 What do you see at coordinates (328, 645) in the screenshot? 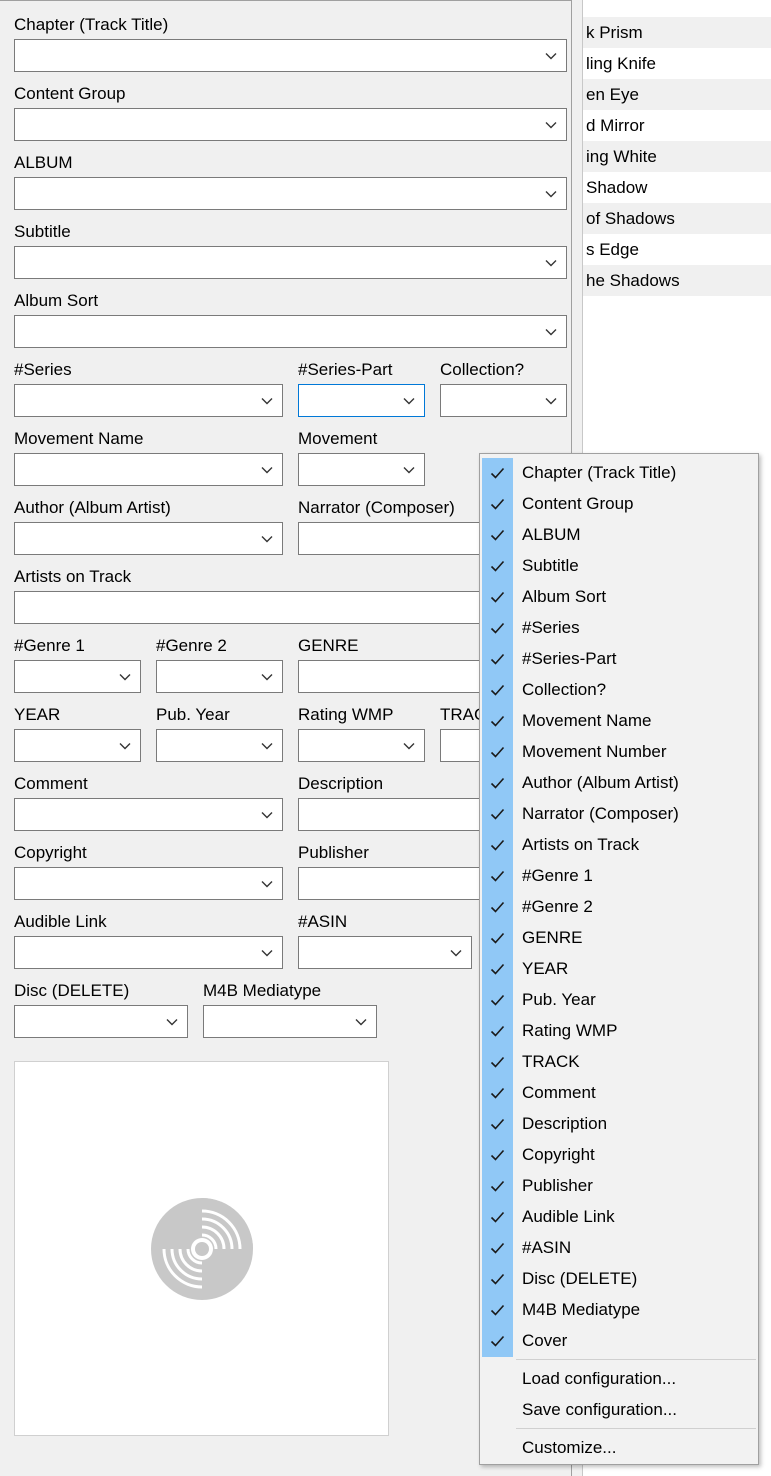
I see `genre-label: GENRE` at bounding box center [328, 645].